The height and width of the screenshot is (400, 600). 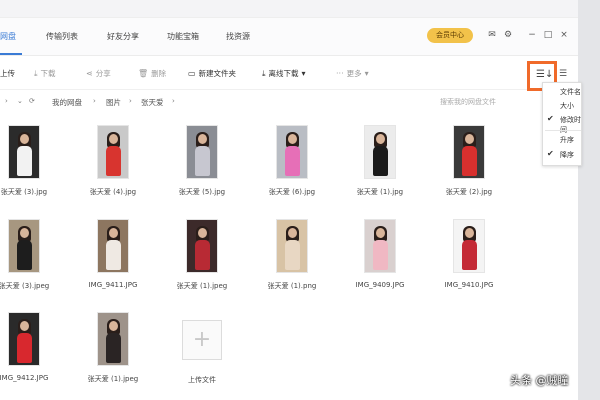 I want to click on sort-ascending: 升序, so click(x=563, y=140).